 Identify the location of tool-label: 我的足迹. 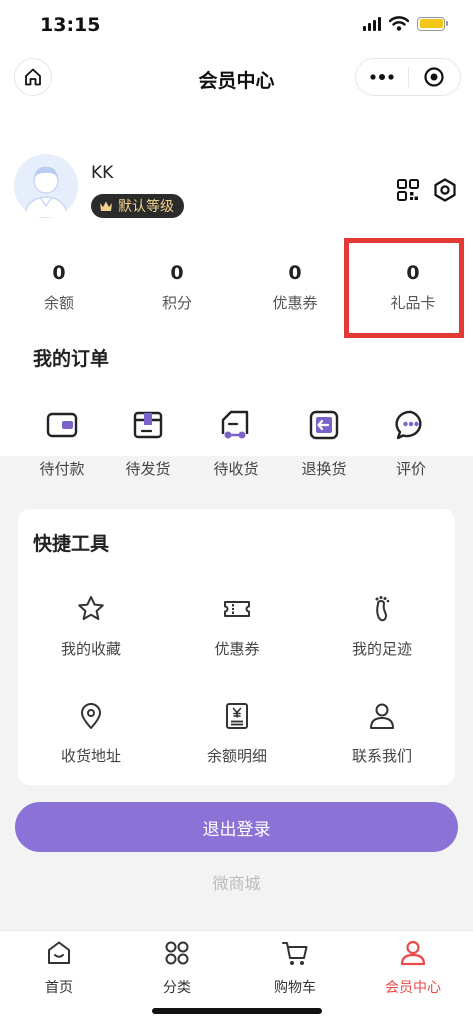
(381, 649).